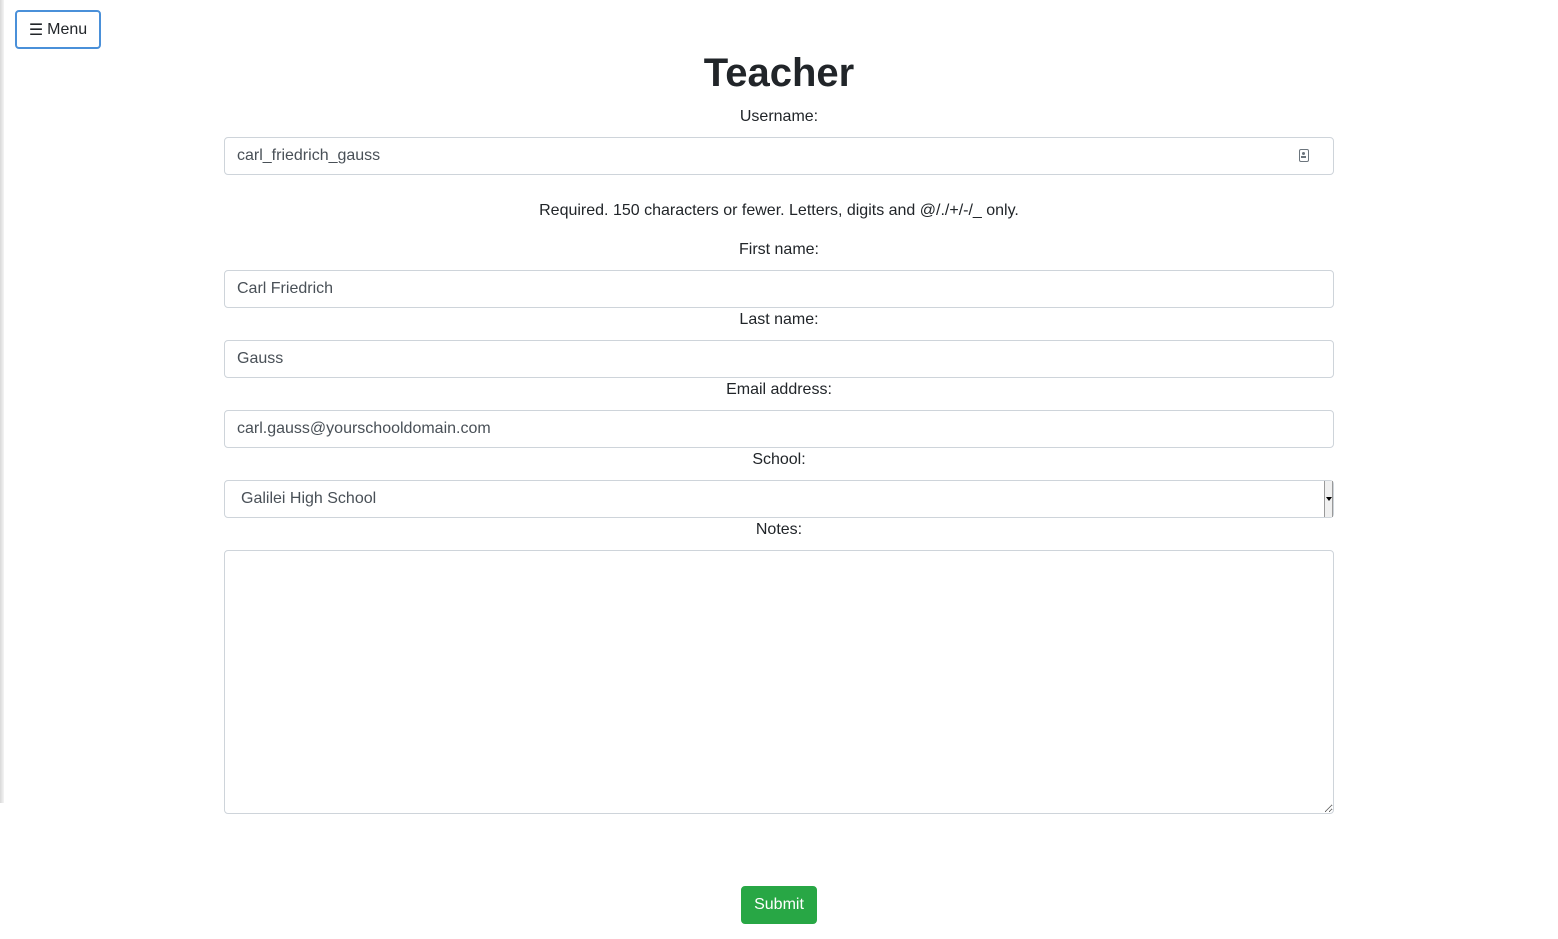 Image resolution: width=1558 pixels, height=939 pixels. I want to click on username-input, so click(779, 156).